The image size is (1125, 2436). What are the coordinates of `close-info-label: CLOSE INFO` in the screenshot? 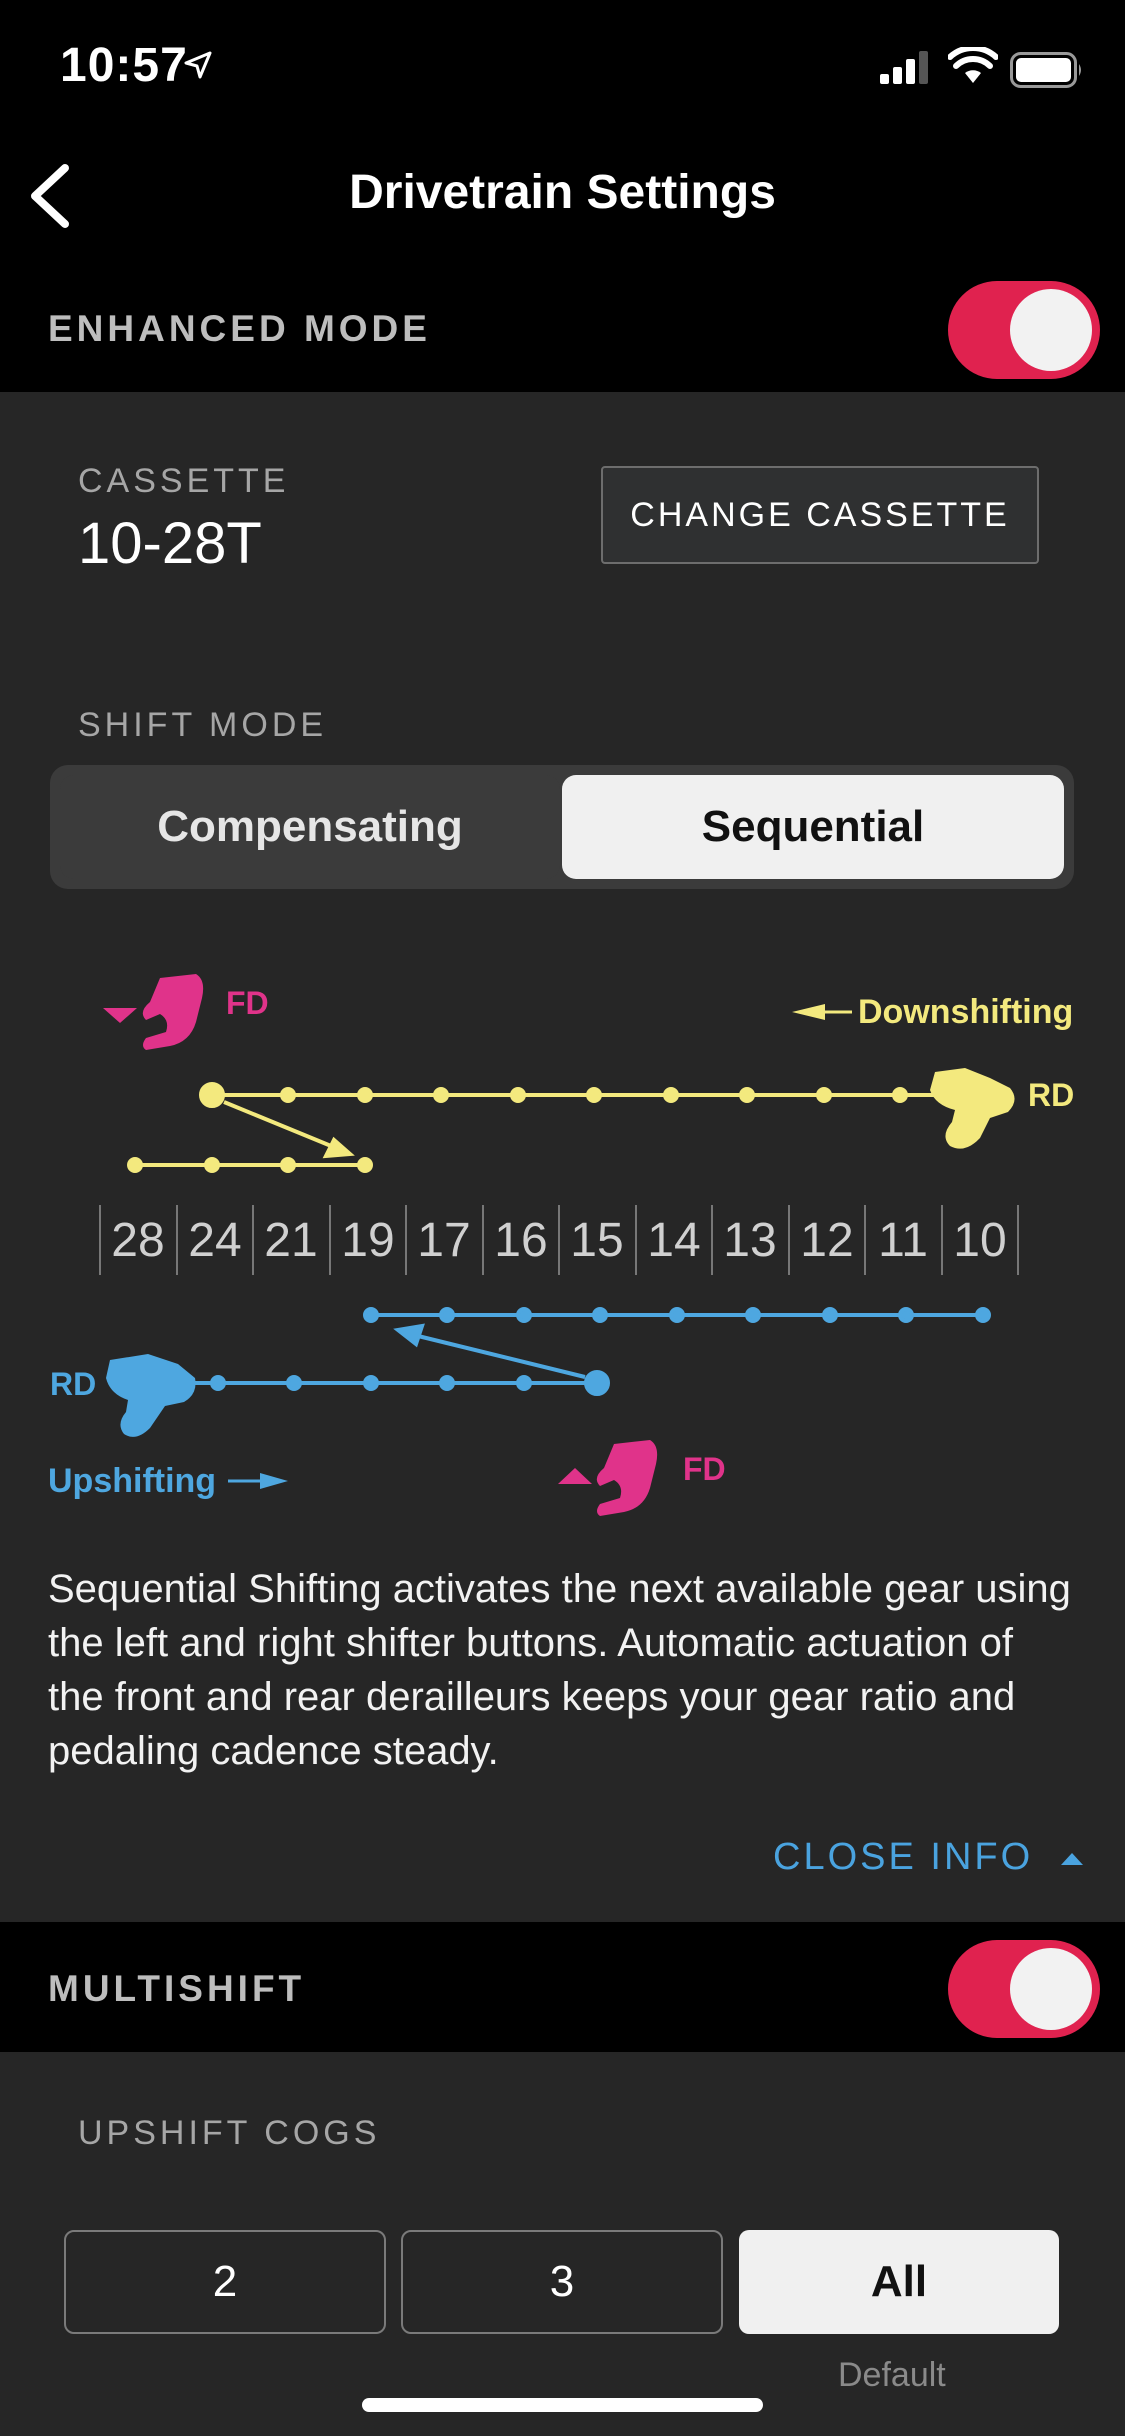 It's located at (903, 1857).